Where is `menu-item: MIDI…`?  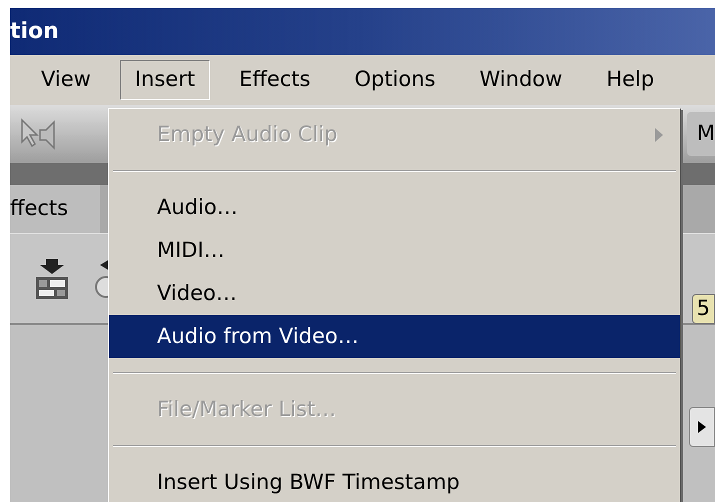
menu-item: MIDI… is located at coordinates (394, 250).